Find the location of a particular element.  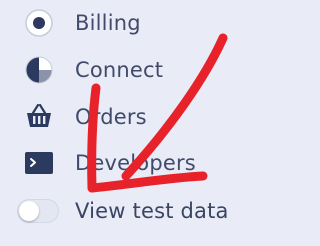

view-test-data-toggle is located at coordinates (38, 211).